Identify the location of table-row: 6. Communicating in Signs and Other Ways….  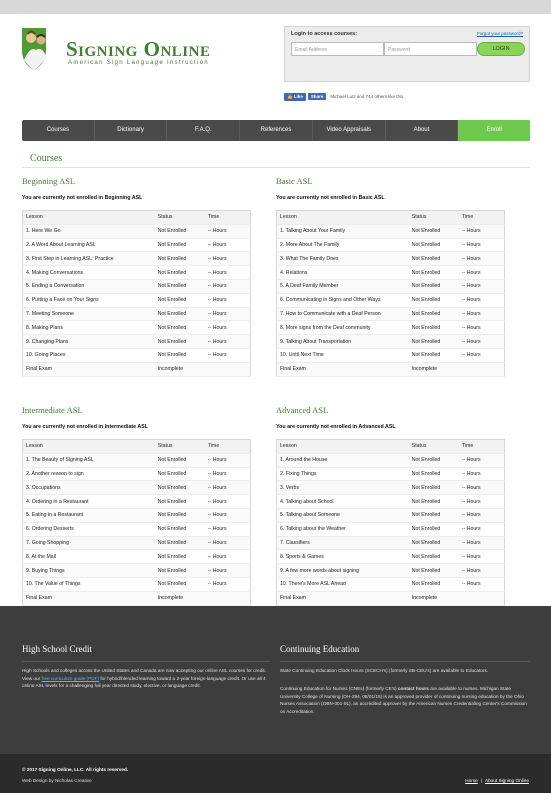
(390, 300).